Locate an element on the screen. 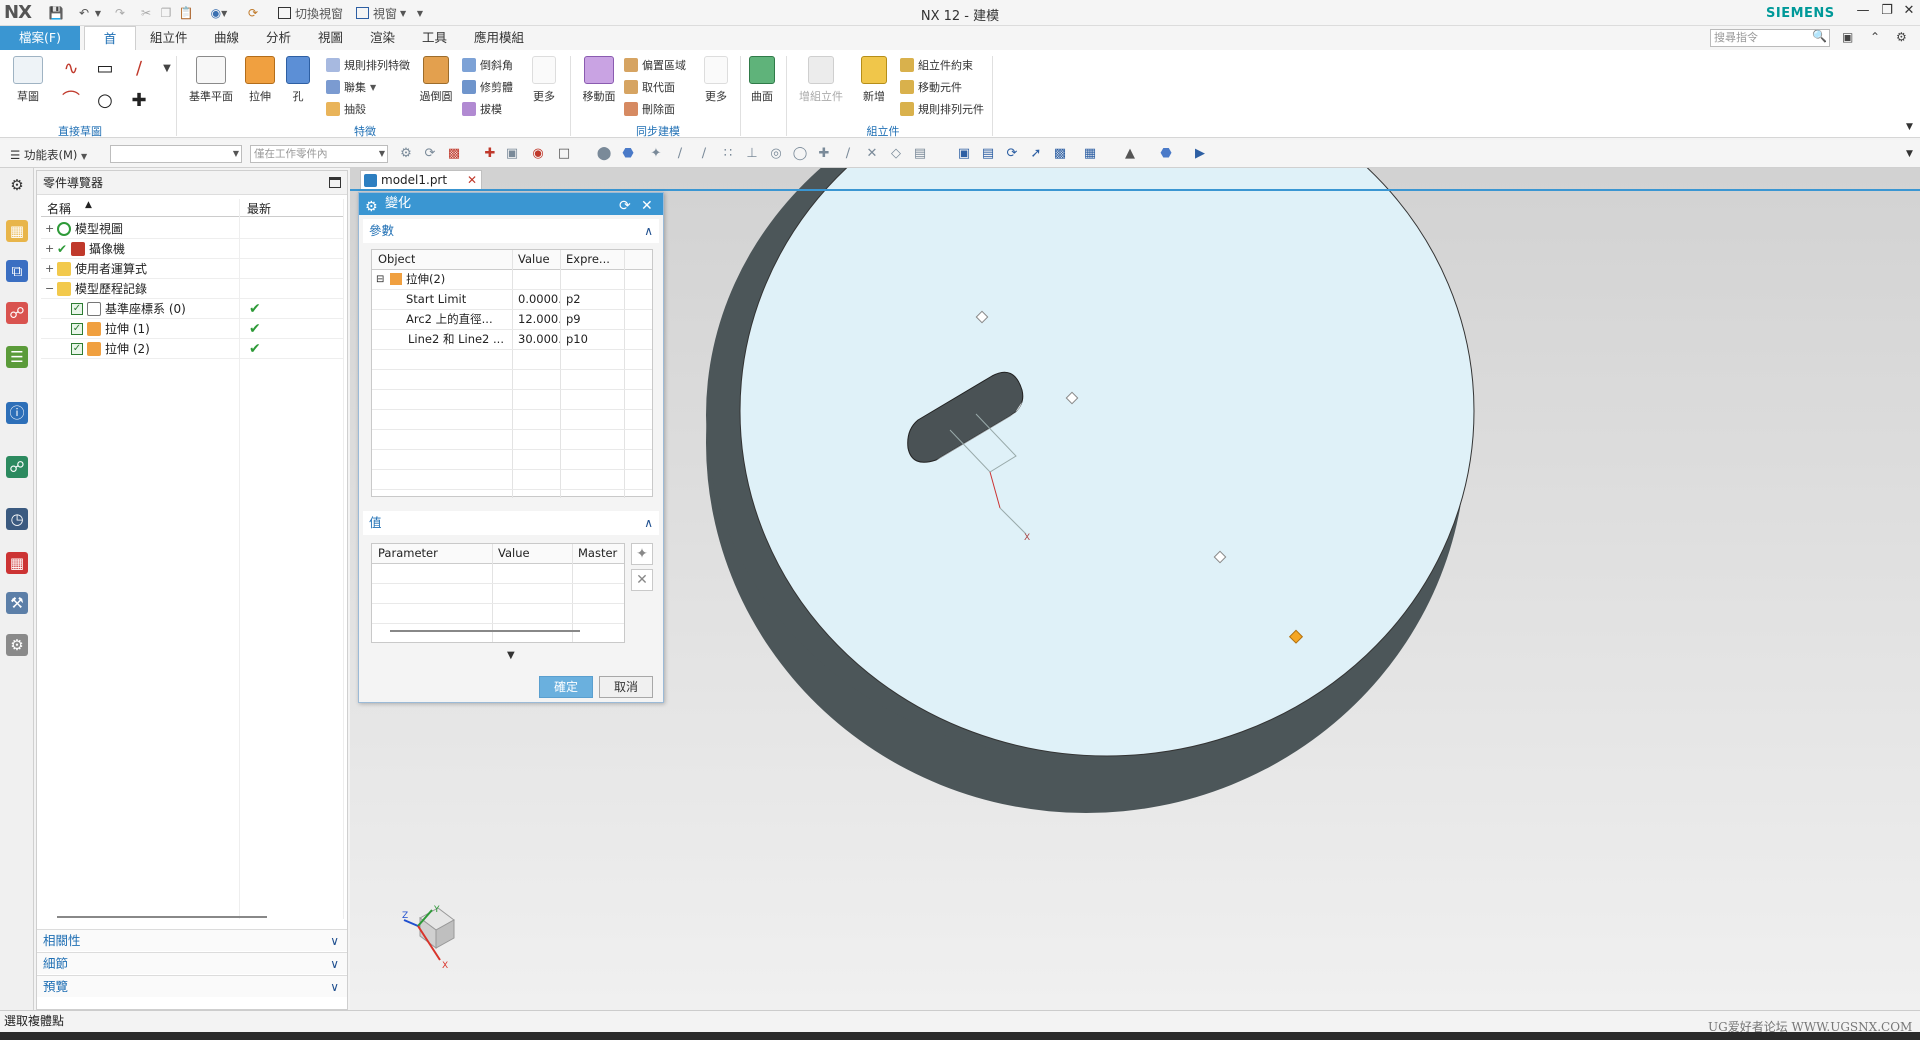  visibility-checkbox: ✓ is located at coordinates (77, 329).